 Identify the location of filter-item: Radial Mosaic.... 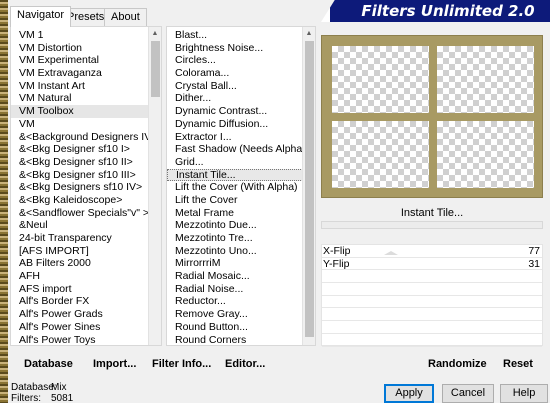
(241, 276).